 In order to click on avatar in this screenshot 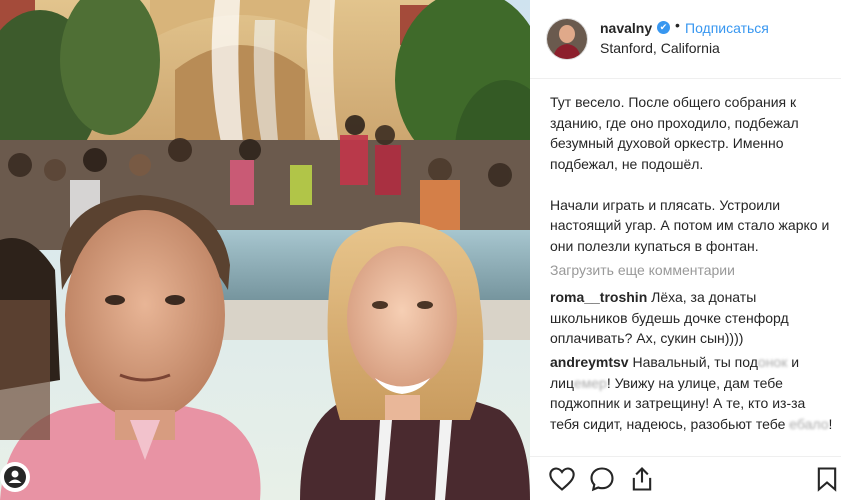, I will do `click(567, 39)`.